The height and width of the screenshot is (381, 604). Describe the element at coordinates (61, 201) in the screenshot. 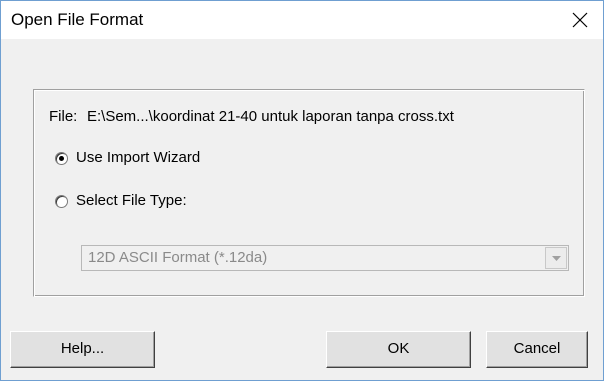

I see `select-file-type-radio` at that location.